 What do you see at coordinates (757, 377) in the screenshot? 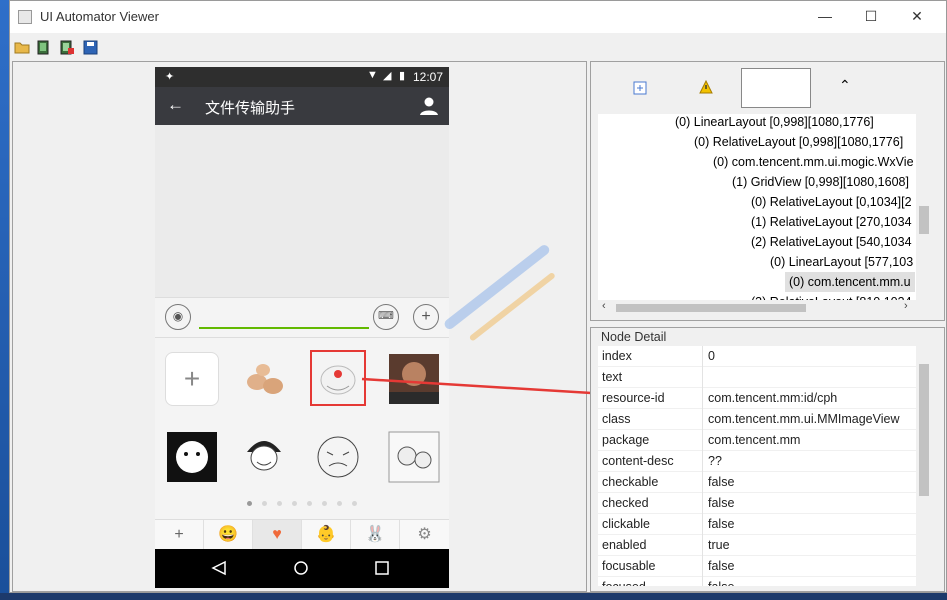
I see `detail-row: text` at bounding box center [757, 377].